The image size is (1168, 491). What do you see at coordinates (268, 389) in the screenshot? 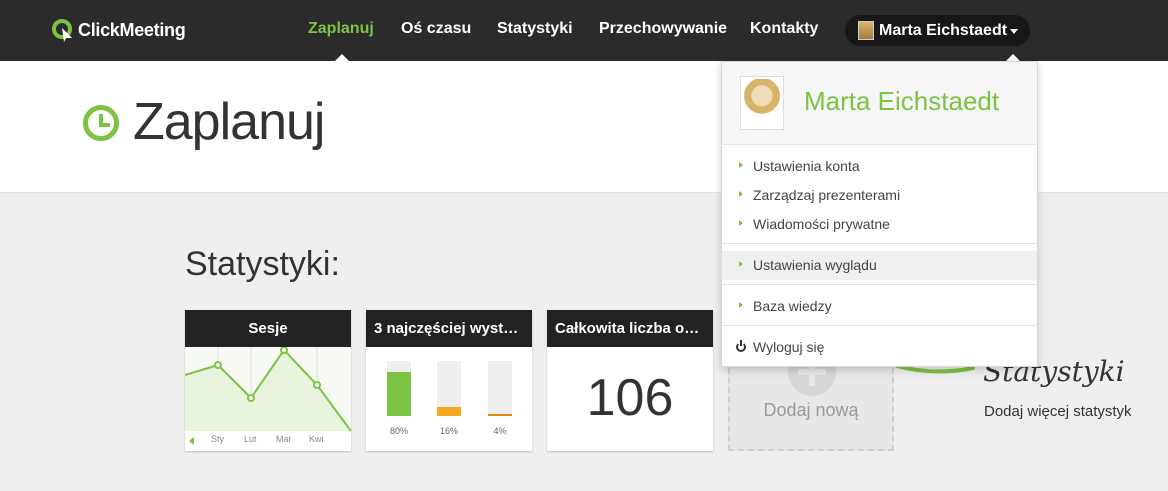
I see `sessions-line-chart` at bounding box center [268, 389].